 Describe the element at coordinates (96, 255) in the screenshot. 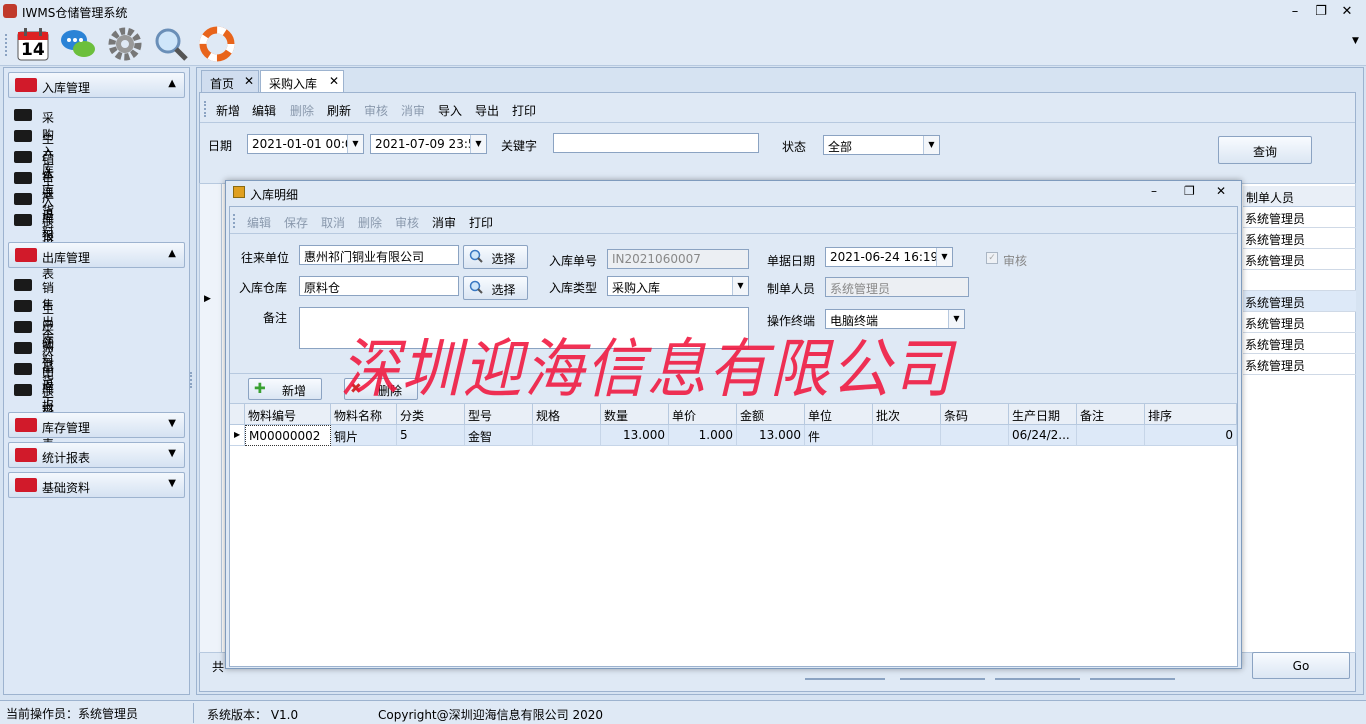

I see `sidebar-group-outbound: 出库管理 ▲` at that location.